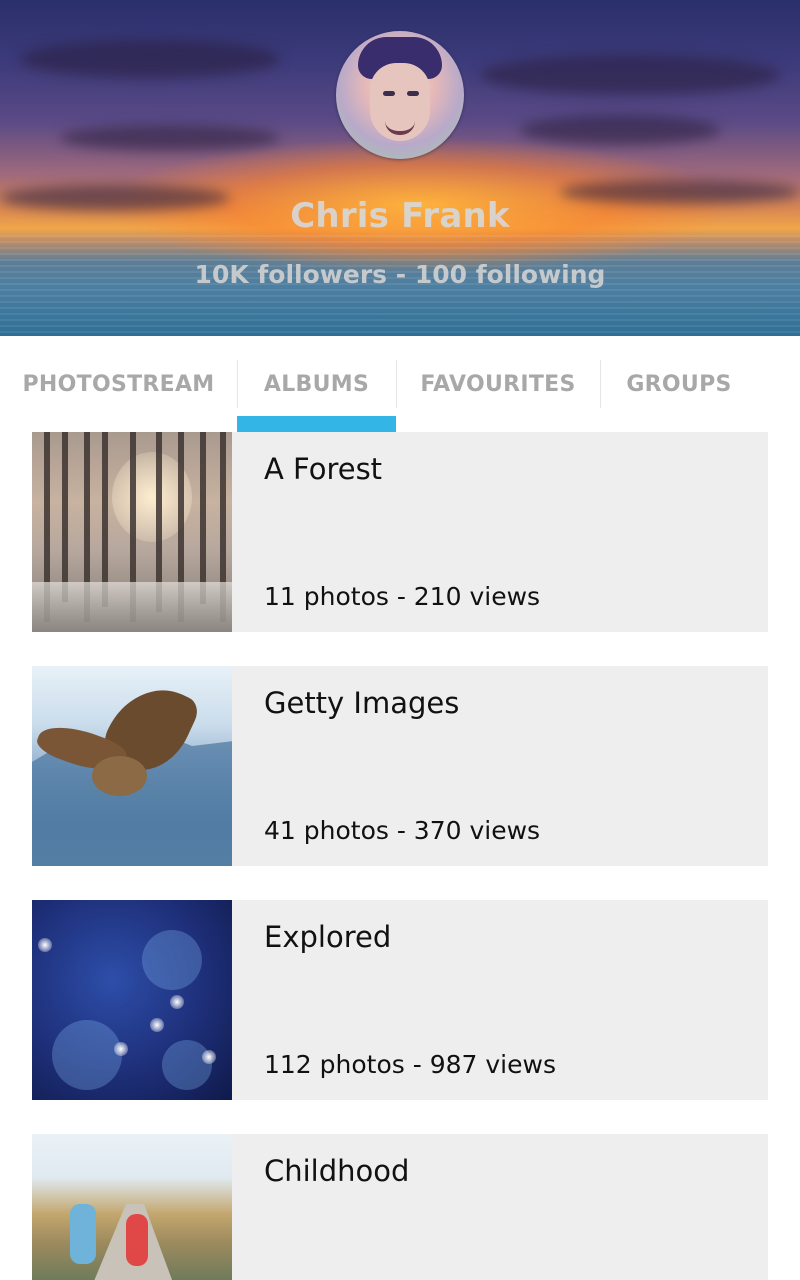 This screenshot has width=800, height=1280. I want to click on owl-icon, so click(118, 739).